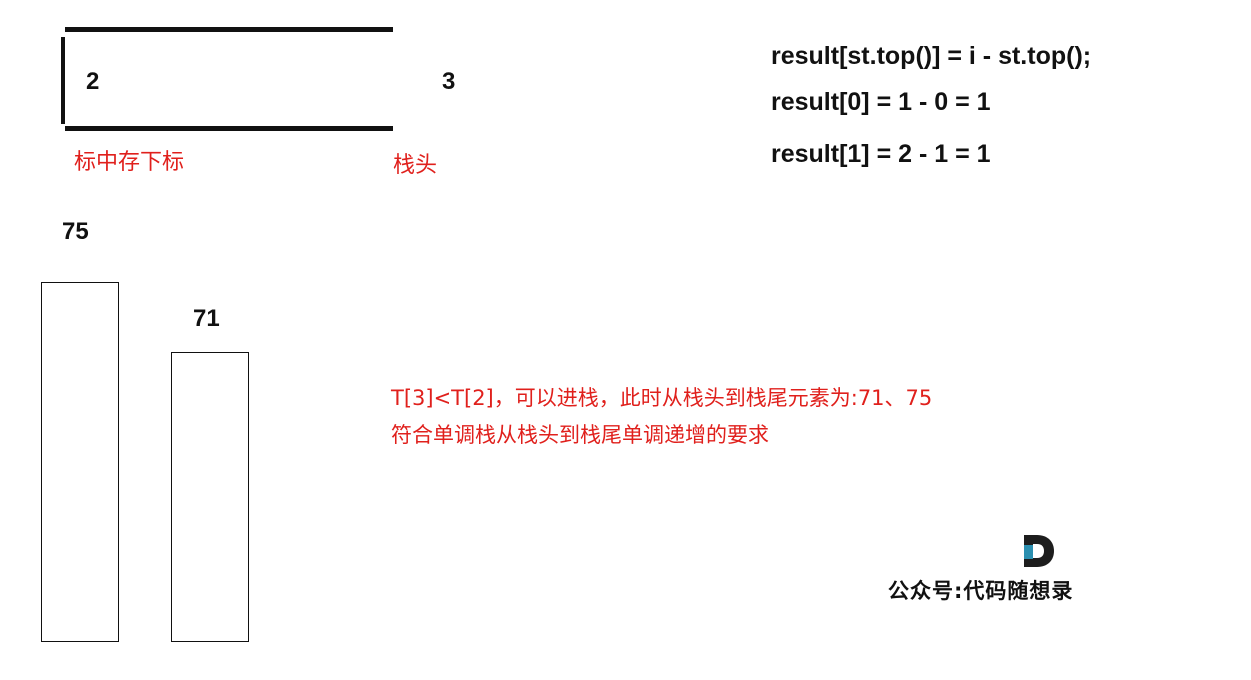 The image size is (1251, 680). What do you see at coordinates (75, 231) in the screenshot?
I see `bar-label: 75` at bounding box center [75, 231].